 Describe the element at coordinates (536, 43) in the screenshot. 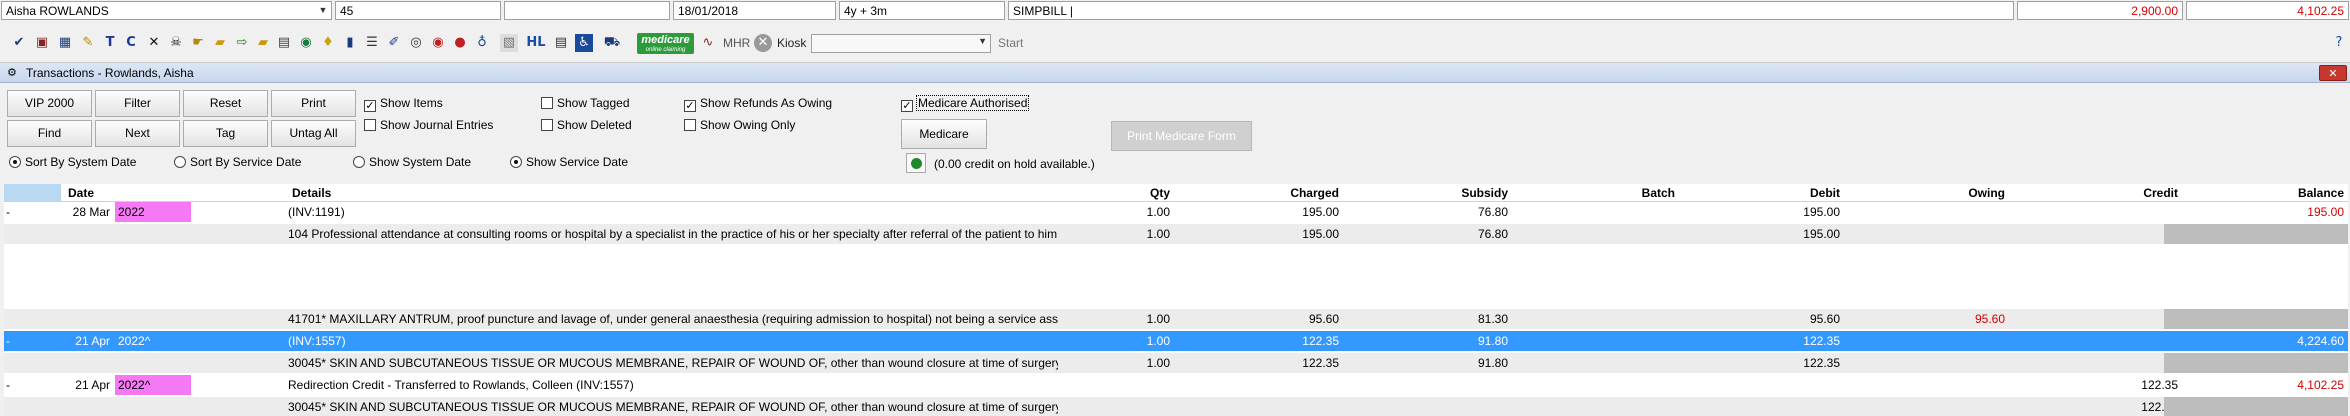

I see `hl-icon: HL` at that location.